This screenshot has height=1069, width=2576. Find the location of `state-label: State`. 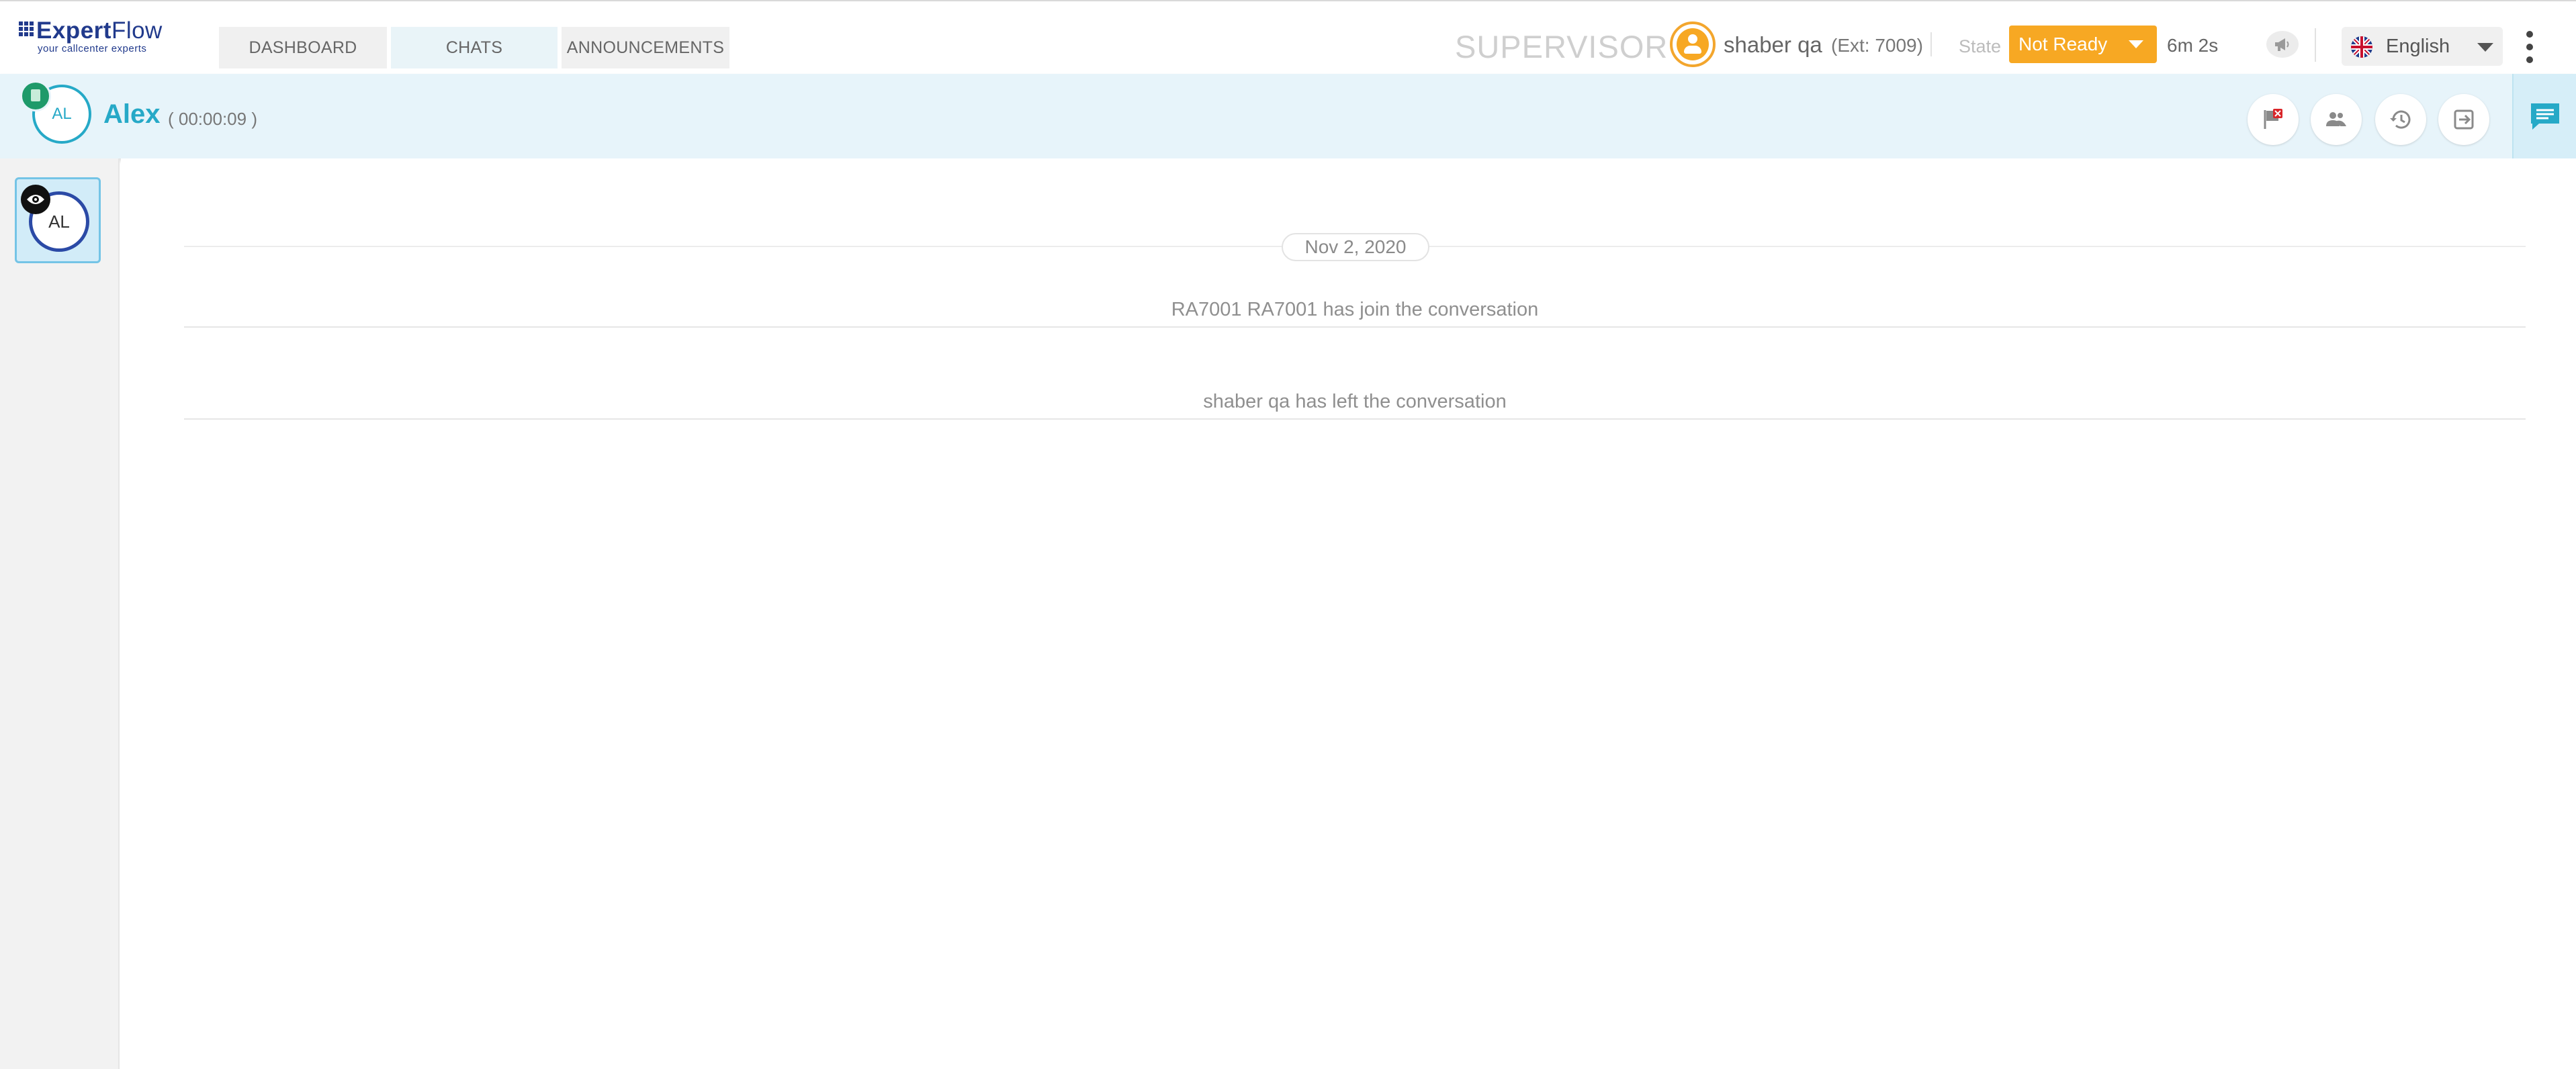

state-label: State is located at coordinates (1981, 46).